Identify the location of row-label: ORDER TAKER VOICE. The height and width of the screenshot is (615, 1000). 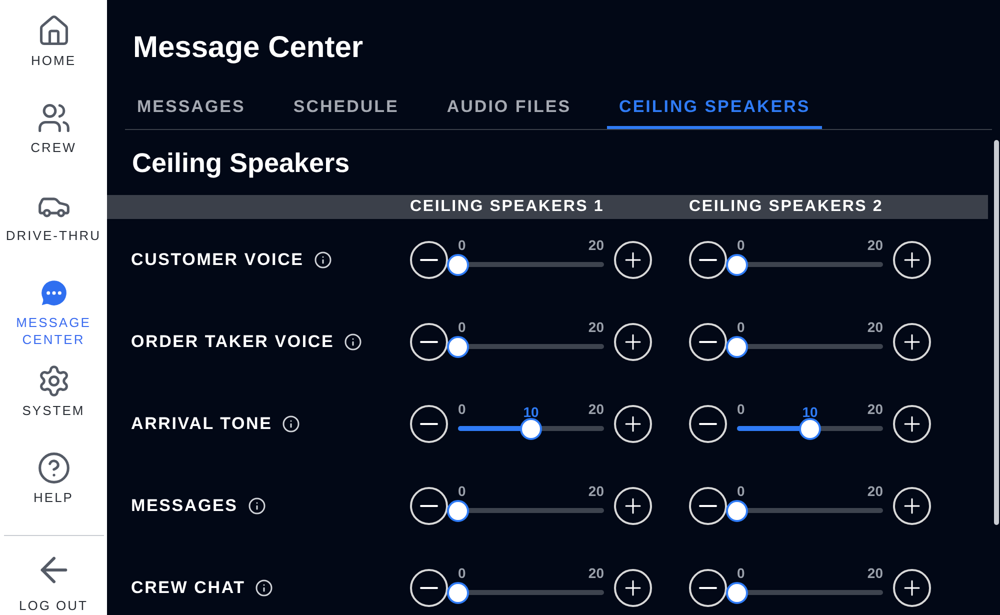
(232, 341).